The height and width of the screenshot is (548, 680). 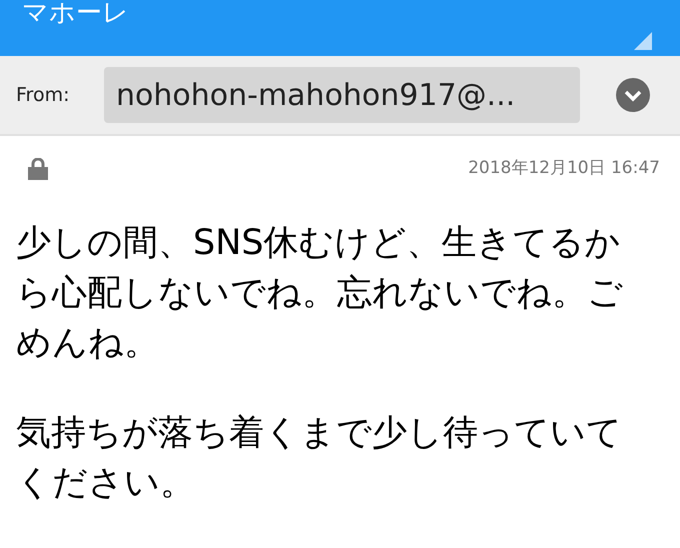 What do you see at coordinates (75, 14) in the screenshot?
I see `header-title: マホーレ` at bounding box center [75, 14].